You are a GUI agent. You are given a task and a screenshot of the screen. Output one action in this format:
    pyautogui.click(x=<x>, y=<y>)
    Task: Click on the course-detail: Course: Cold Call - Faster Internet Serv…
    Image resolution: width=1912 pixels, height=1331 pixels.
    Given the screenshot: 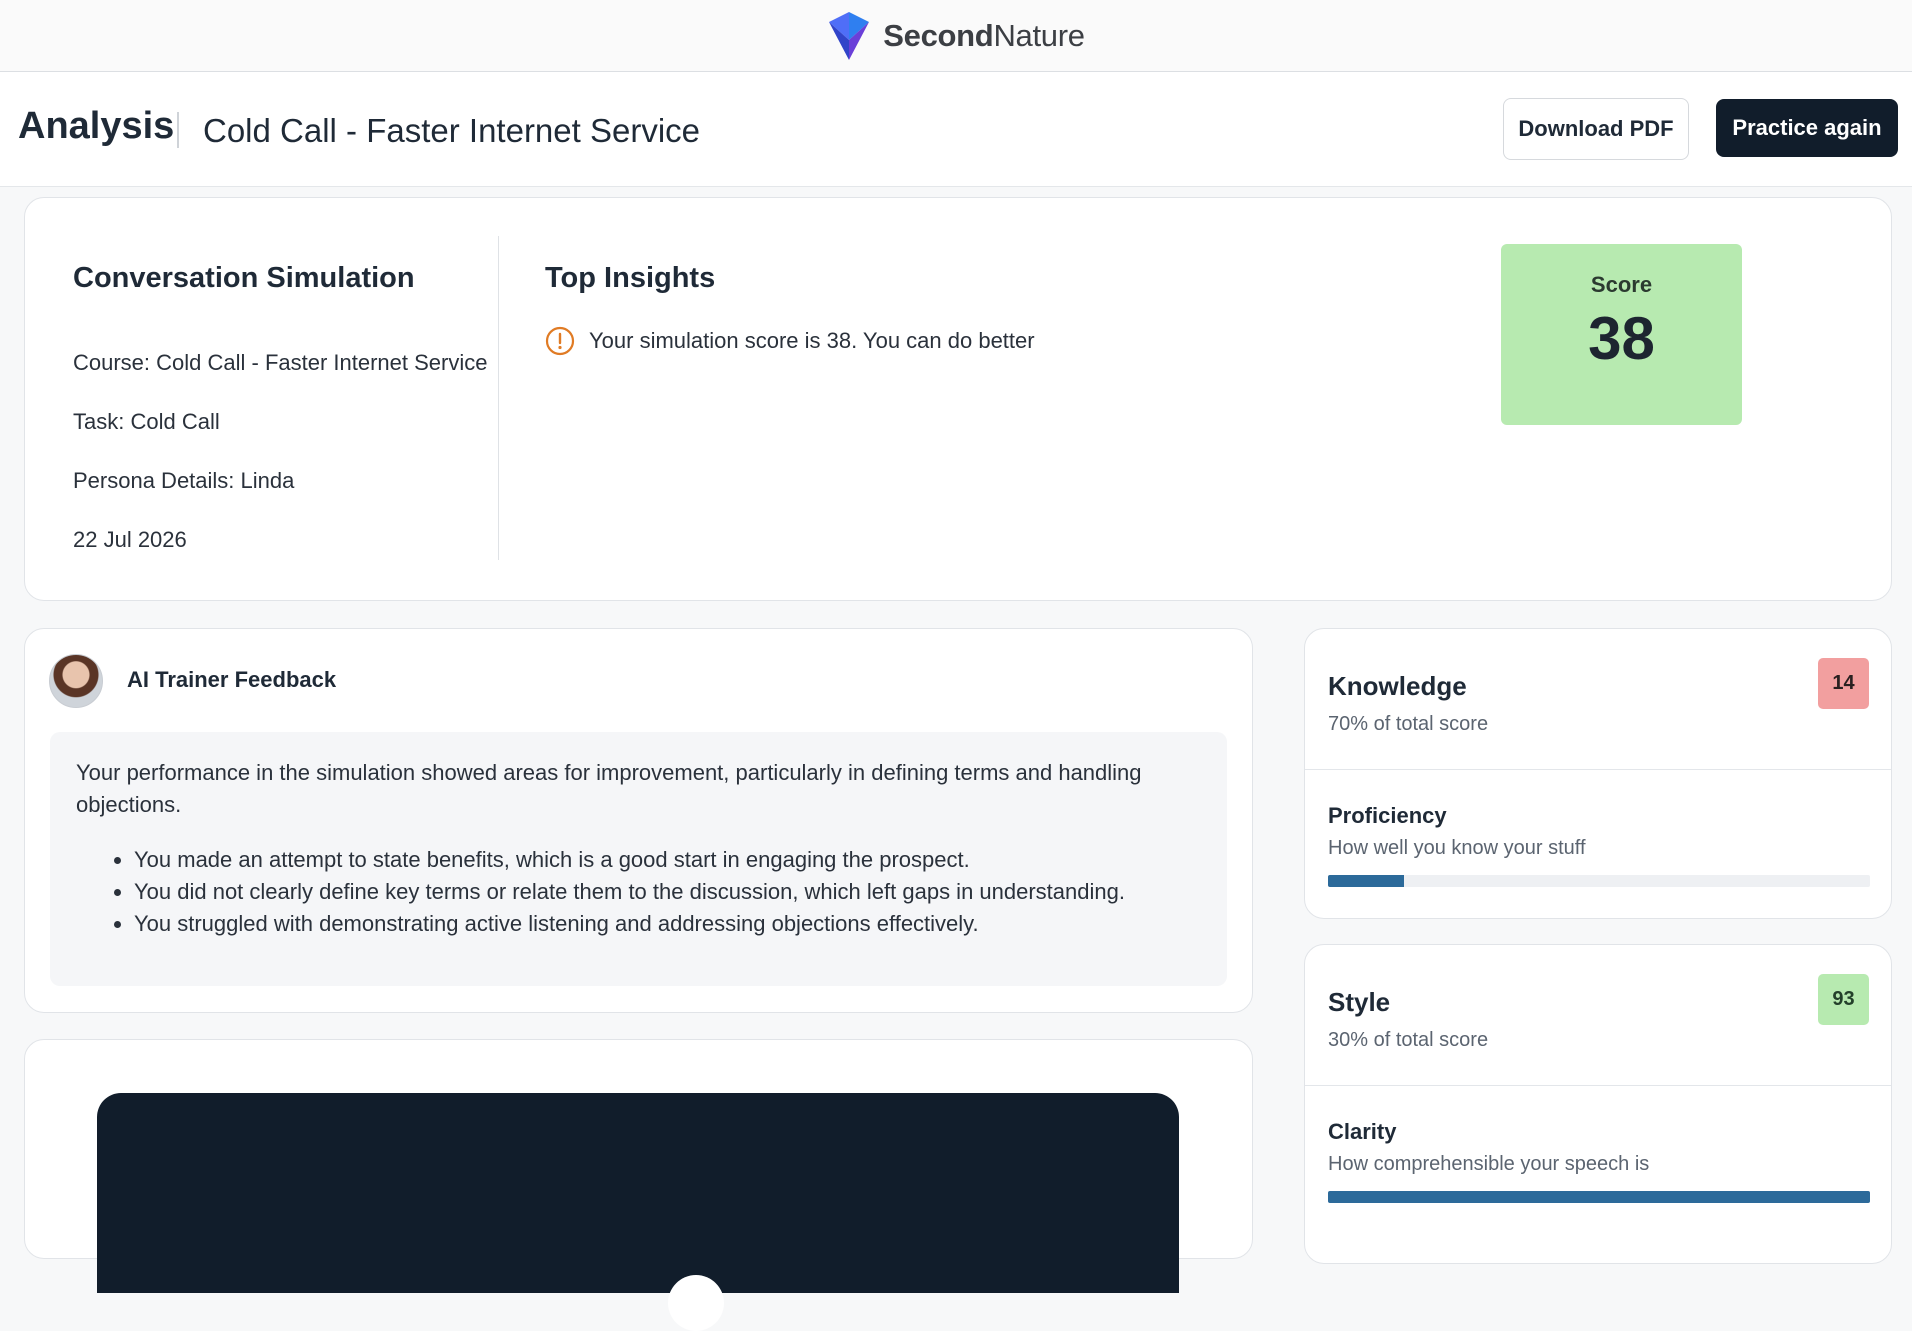 What is the action you would take?
    pyautogui.click(x=280, y=362)
    